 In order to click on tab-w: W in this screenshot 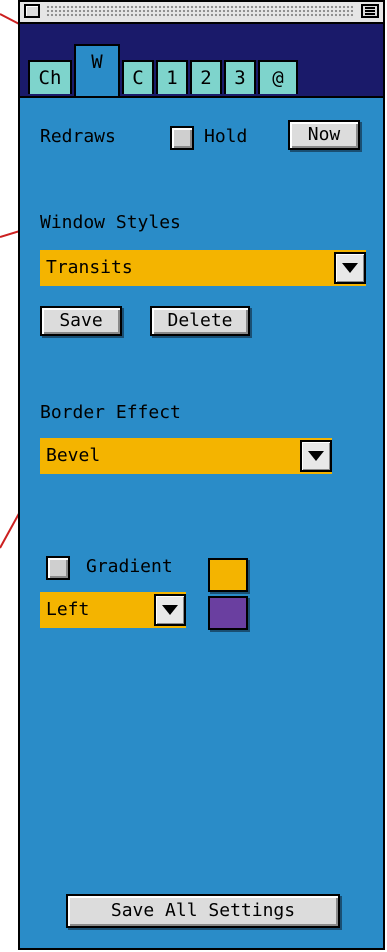, I will do `click(97, 70)`.